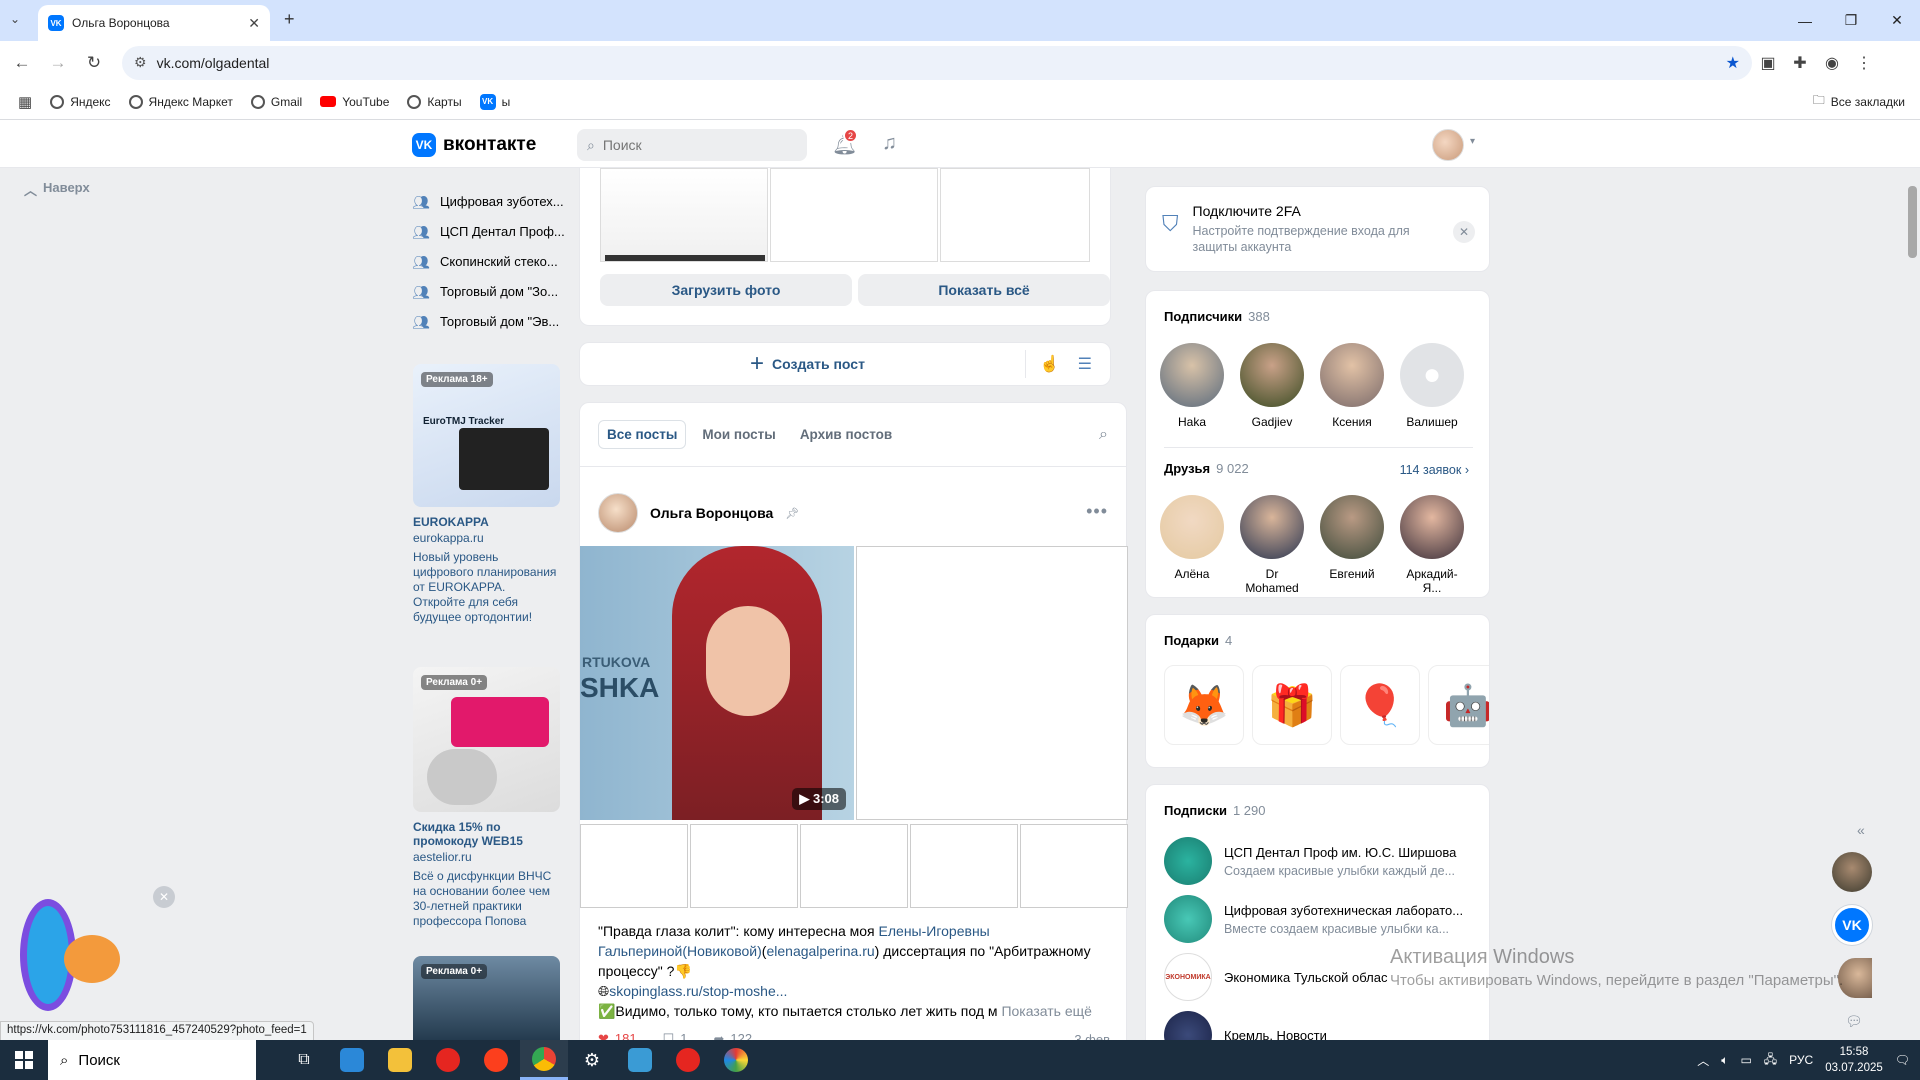 The height and width of the screenshot is (1080, 1920). I want to click on ad-domain: eurokappa.ru, so click(486, 538).